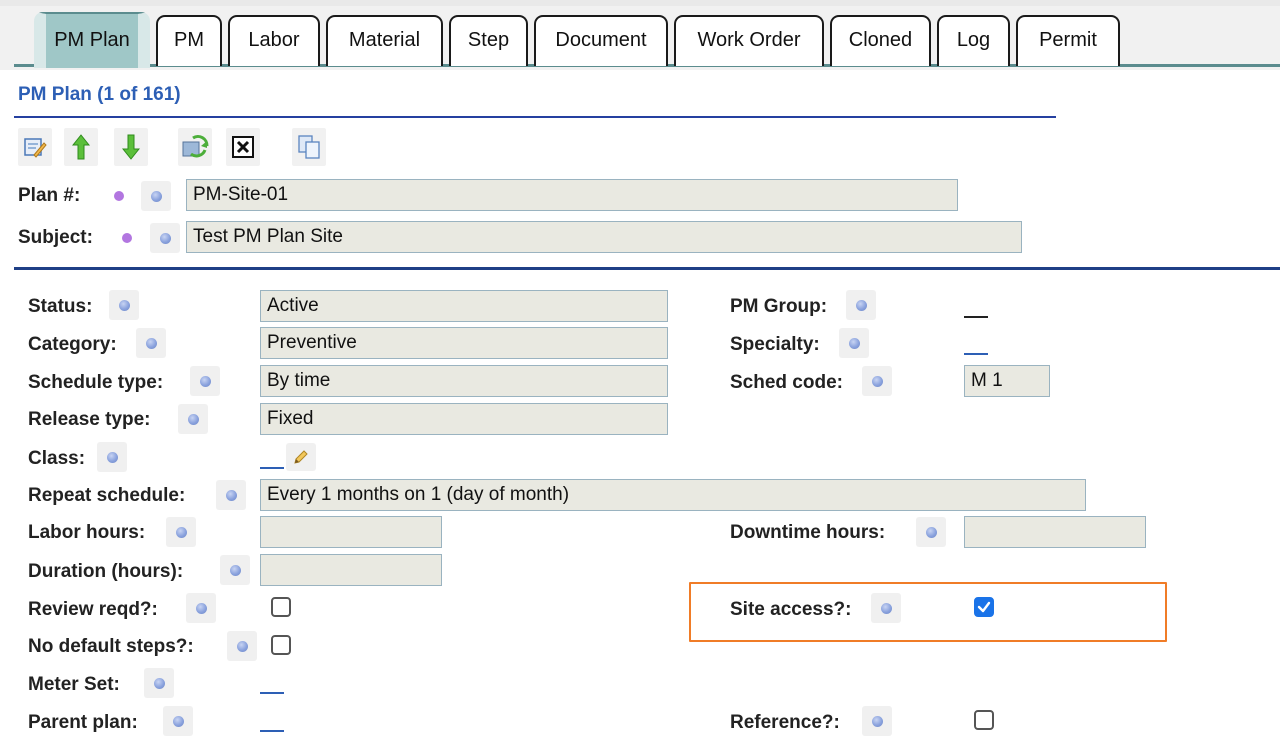 Image resolution: width=1280 pixels, height=741 pixels. I want to click on sched-code-info-button, so click(877, 381).